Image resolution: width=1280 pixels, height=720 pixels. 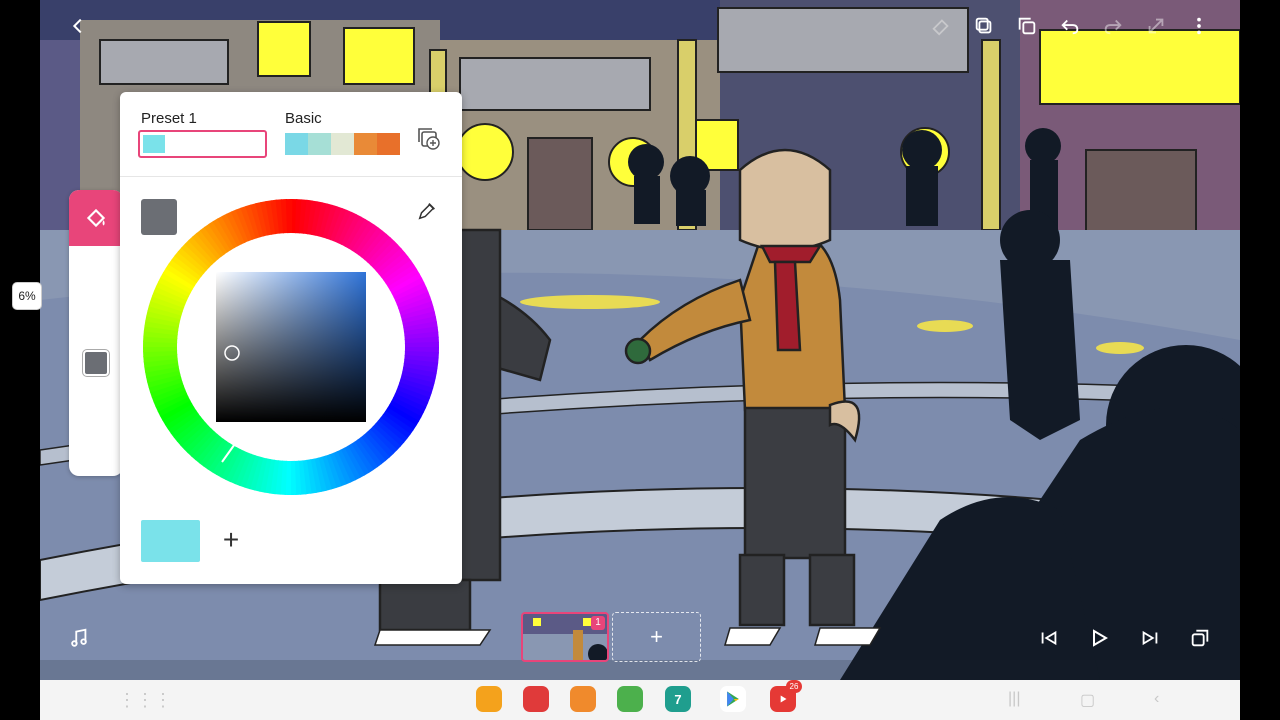 I want to click on skip-start-icon, so click(x=1049, y=638).